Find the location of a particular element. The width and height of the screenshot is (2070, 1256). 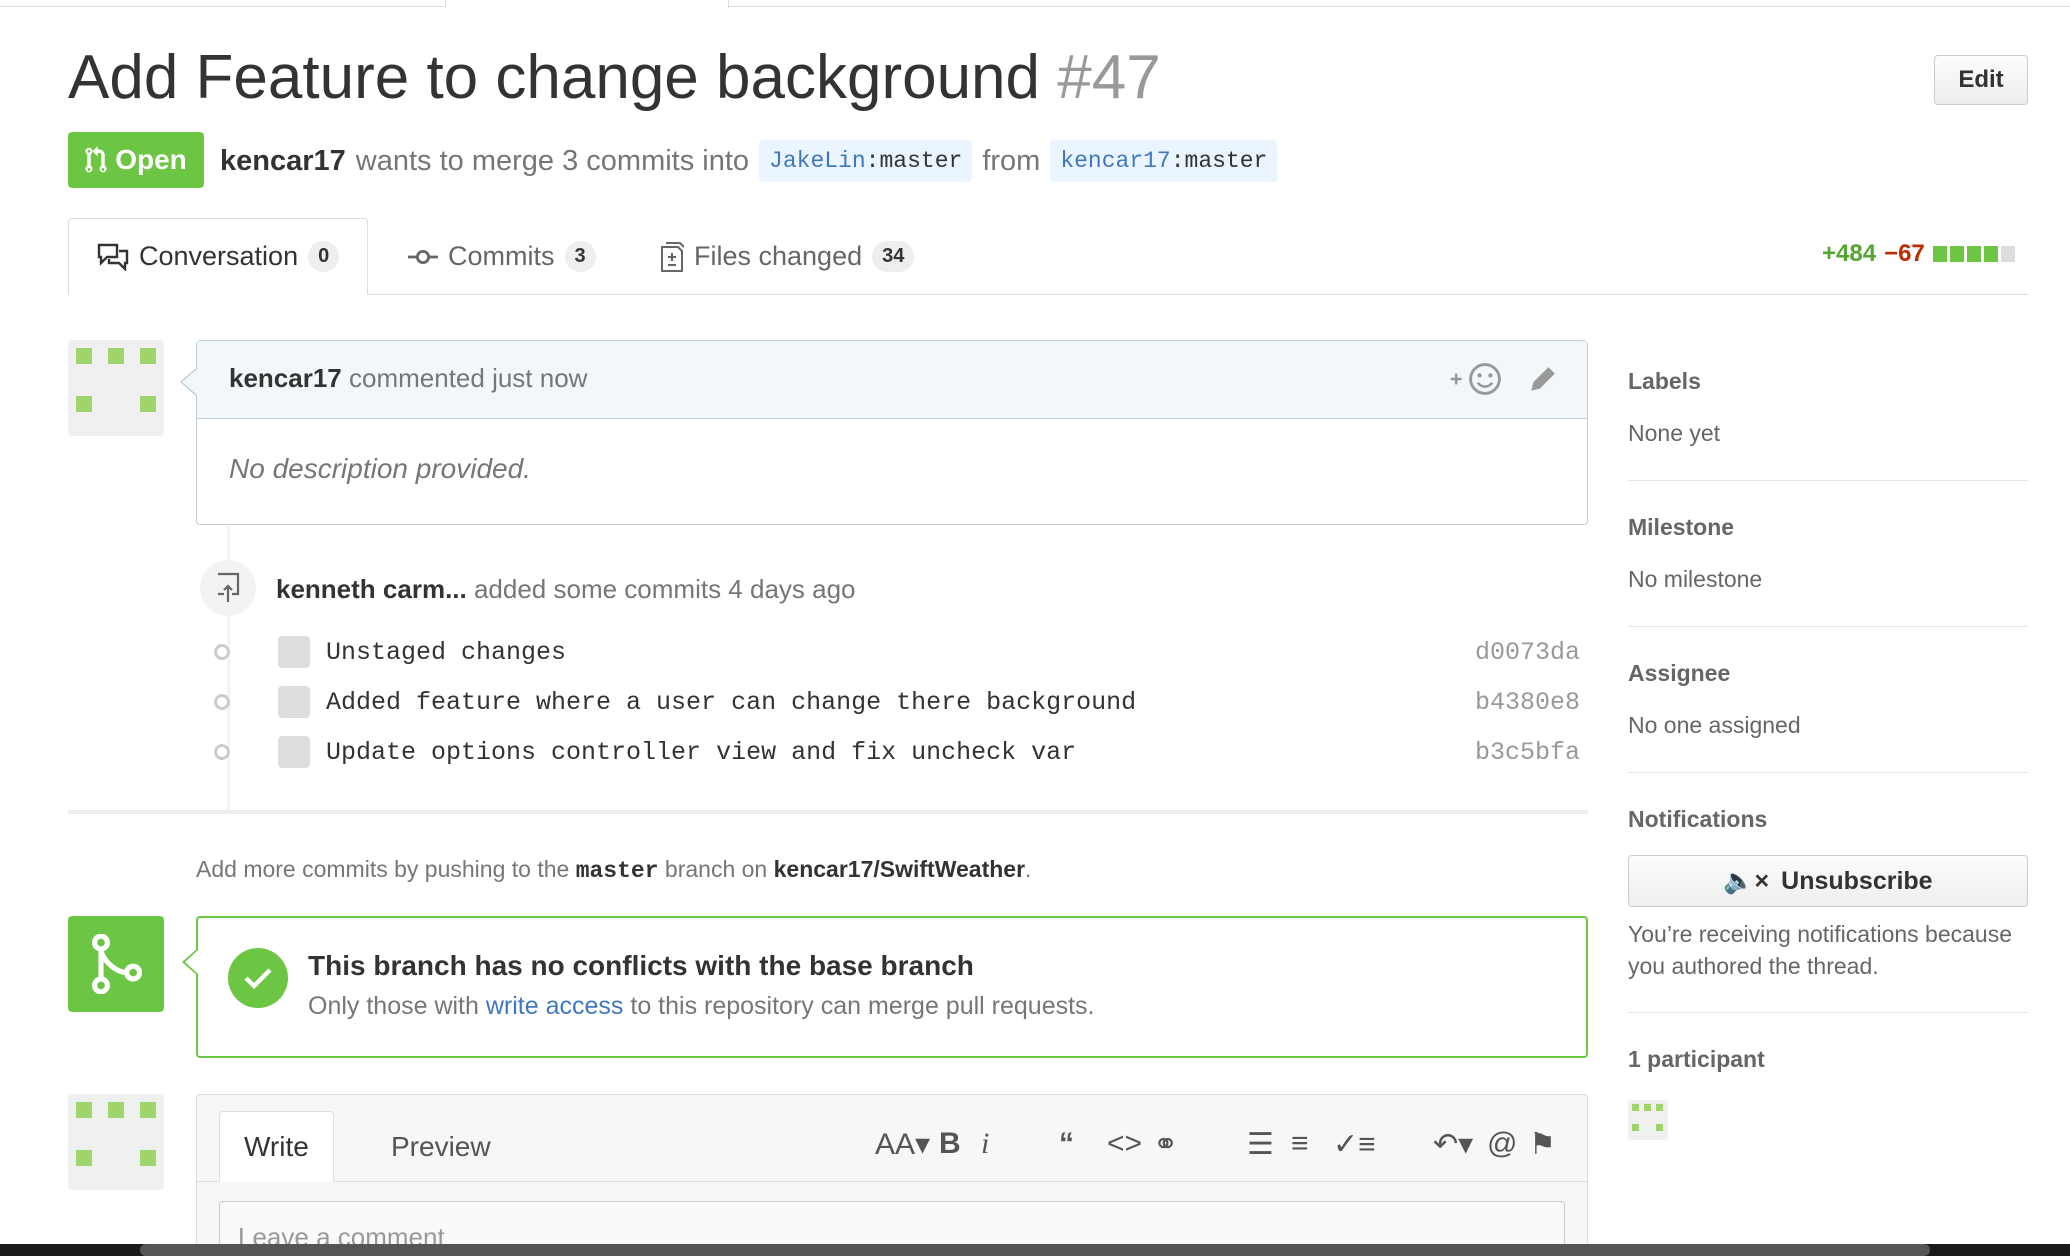

bookmark-icon: ⚑ is located at coordinates (1542, 1144).